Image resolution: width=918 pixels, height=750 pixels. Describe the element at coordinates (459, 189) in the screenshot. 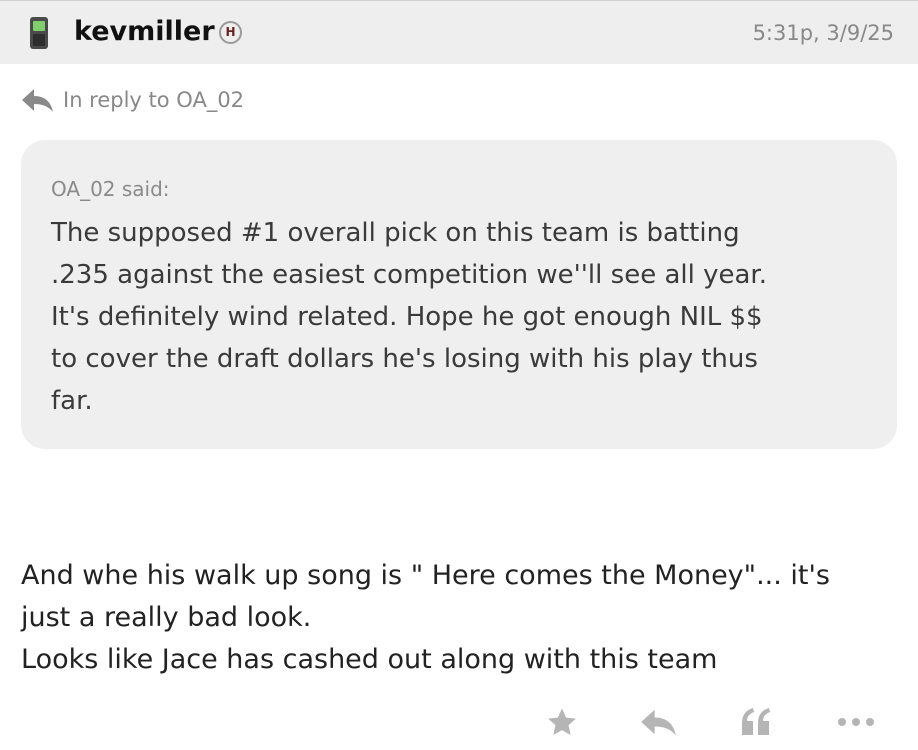

I see `quote-author: OA_02 said:` at that location.